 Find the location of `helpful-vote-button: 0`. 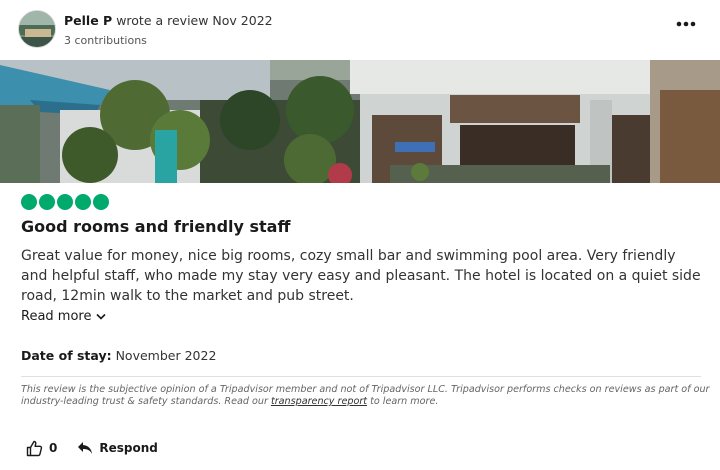

helpful-vote-button: 0 is located at coordinates (41, 448).